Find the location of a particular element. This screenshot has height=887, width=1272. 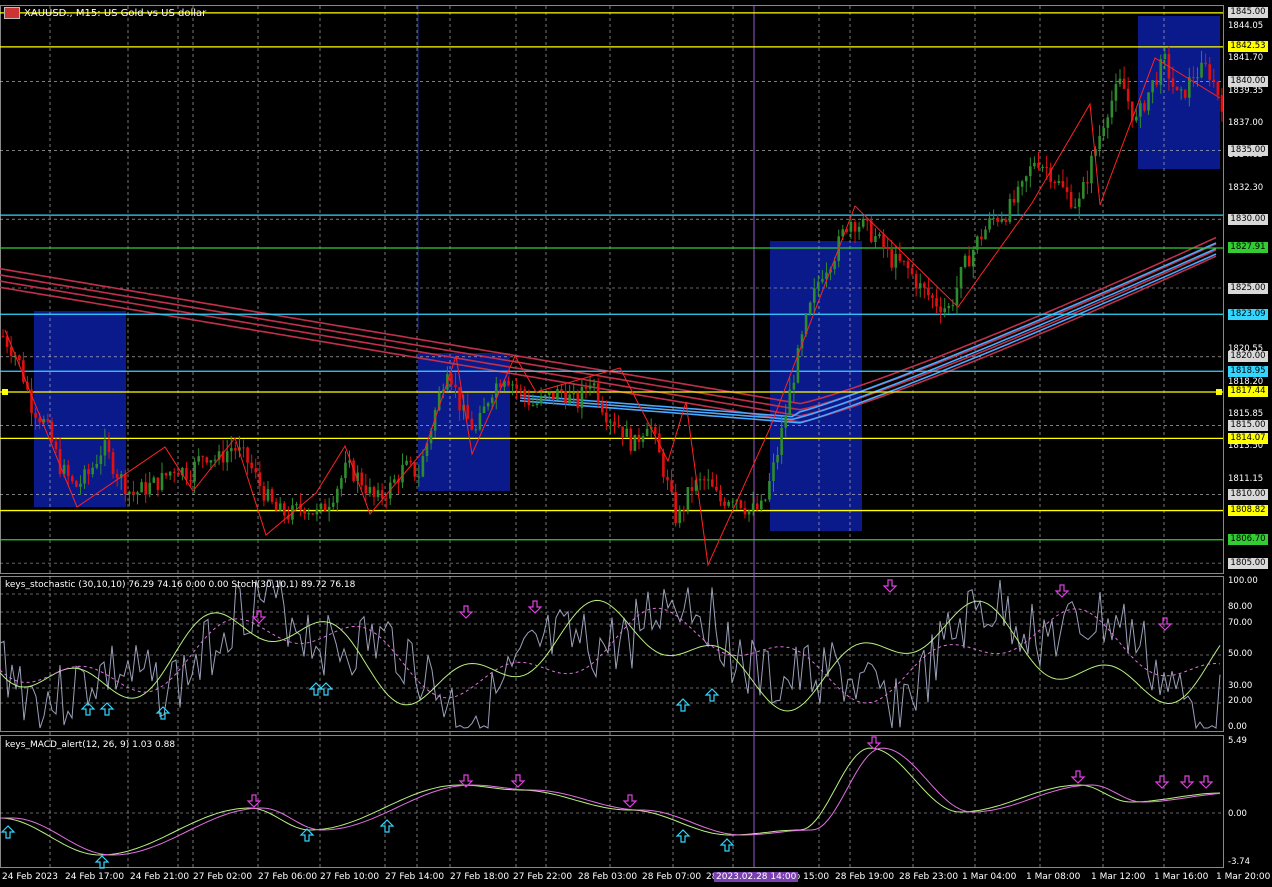

stoch-down-arrow-icon is located at coordinates (1062, 591).